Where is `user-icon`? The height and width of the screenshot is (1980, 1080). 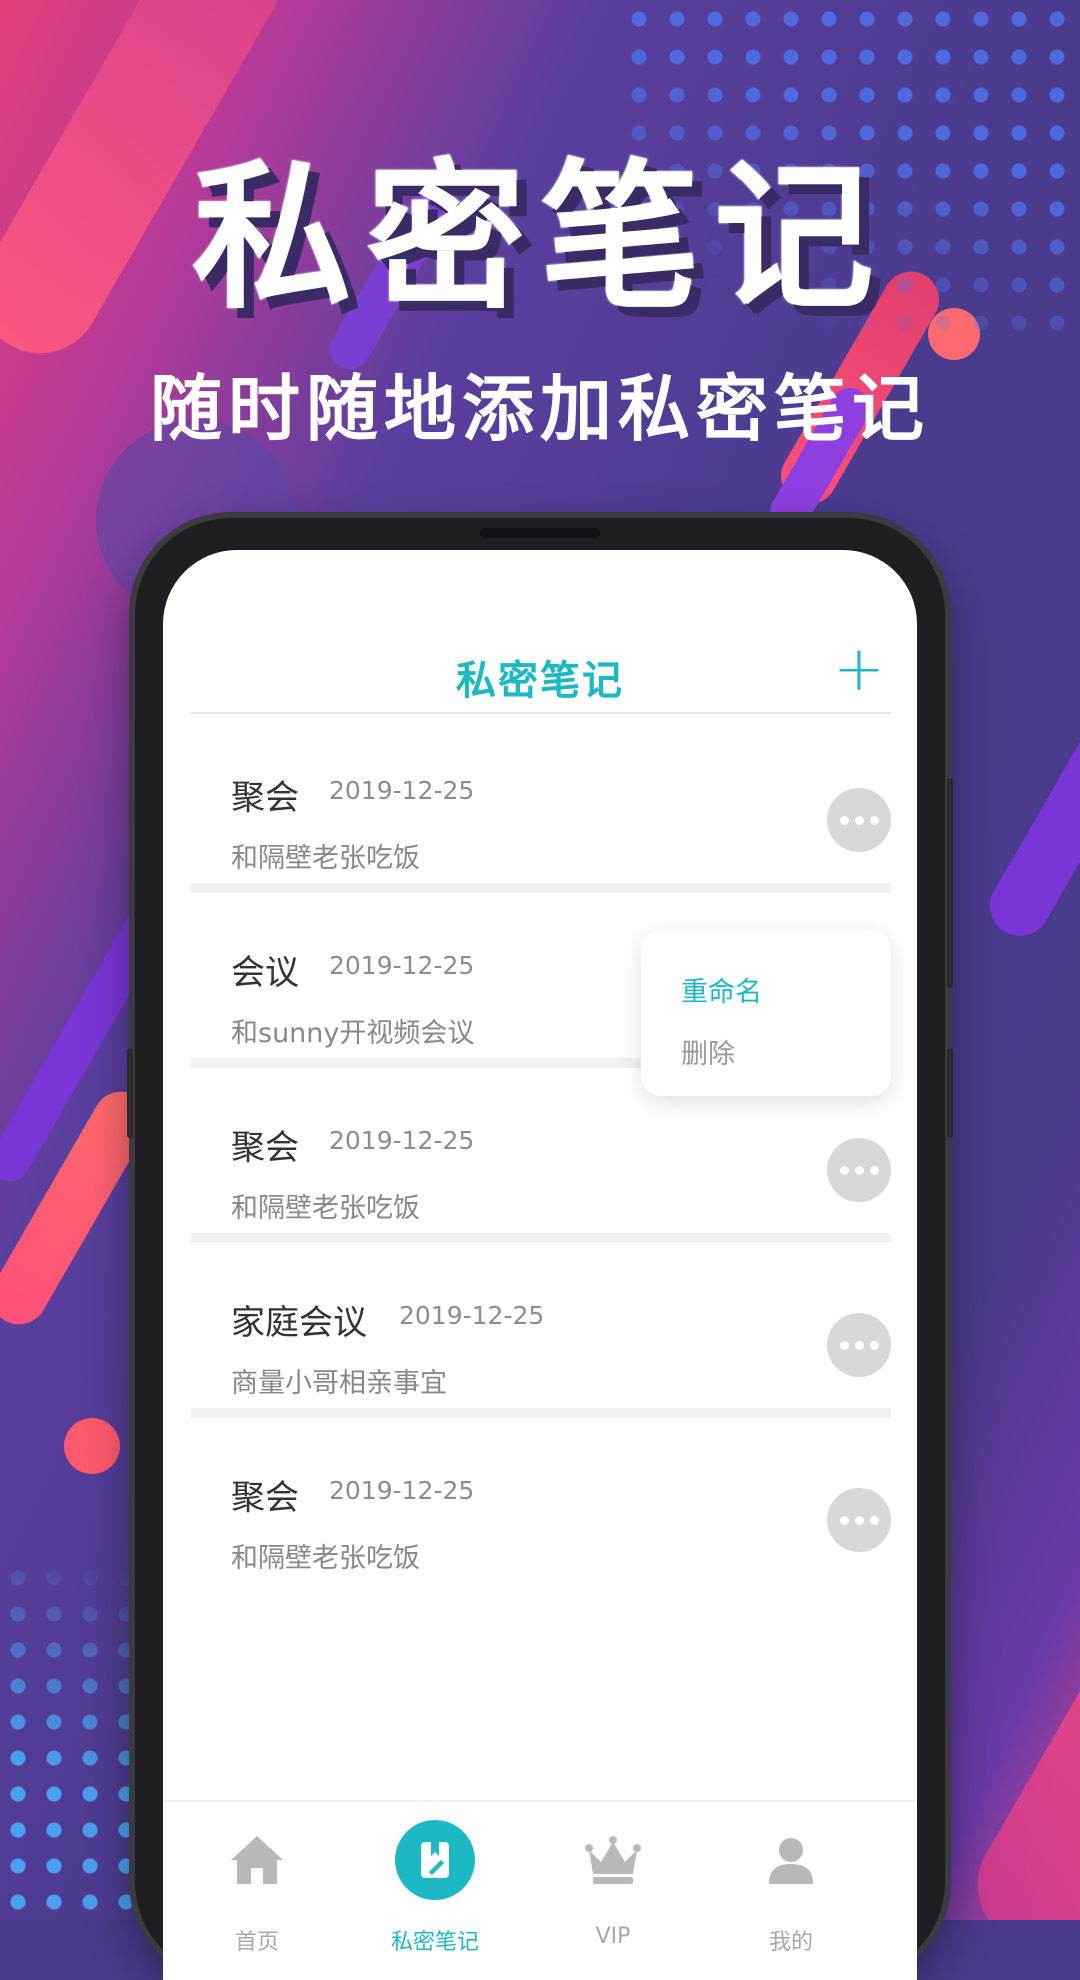
user-icon is located at coordinates (791, 1861).